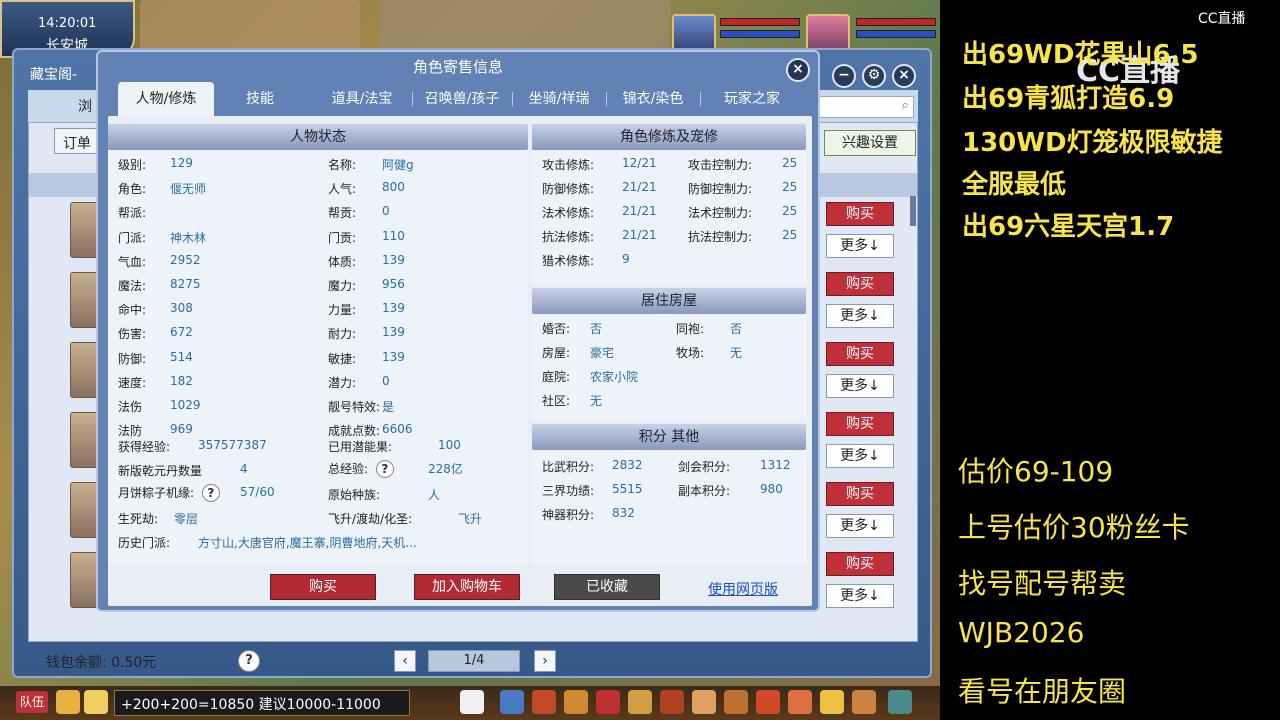 The height and width of the screenshot is (720, 1280). Describe the element at coordinates (874, 76) in the screenshot. I see `settings-icon: ⚙` at that location.